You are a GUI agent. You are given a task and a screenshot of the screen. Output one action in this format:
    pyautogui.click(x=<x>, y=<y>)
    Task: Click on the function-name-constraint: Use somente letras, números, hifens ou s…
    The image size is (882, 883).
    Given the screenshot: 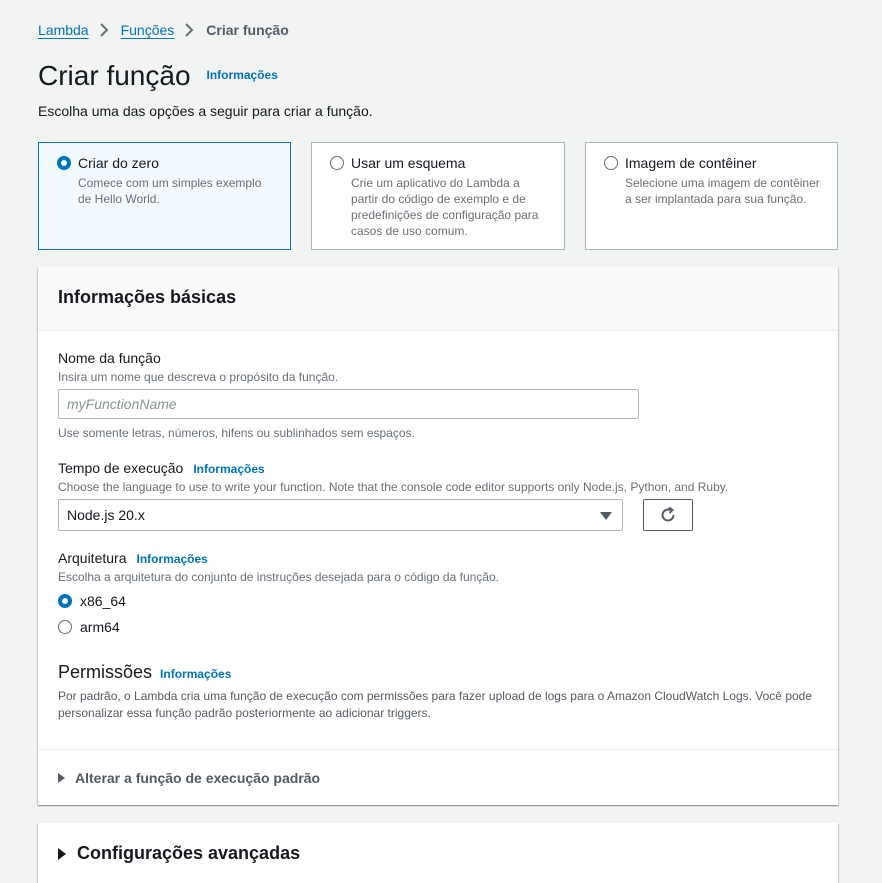 What is the action you would take?
    pyautogui.click(x=236, y=433)
    